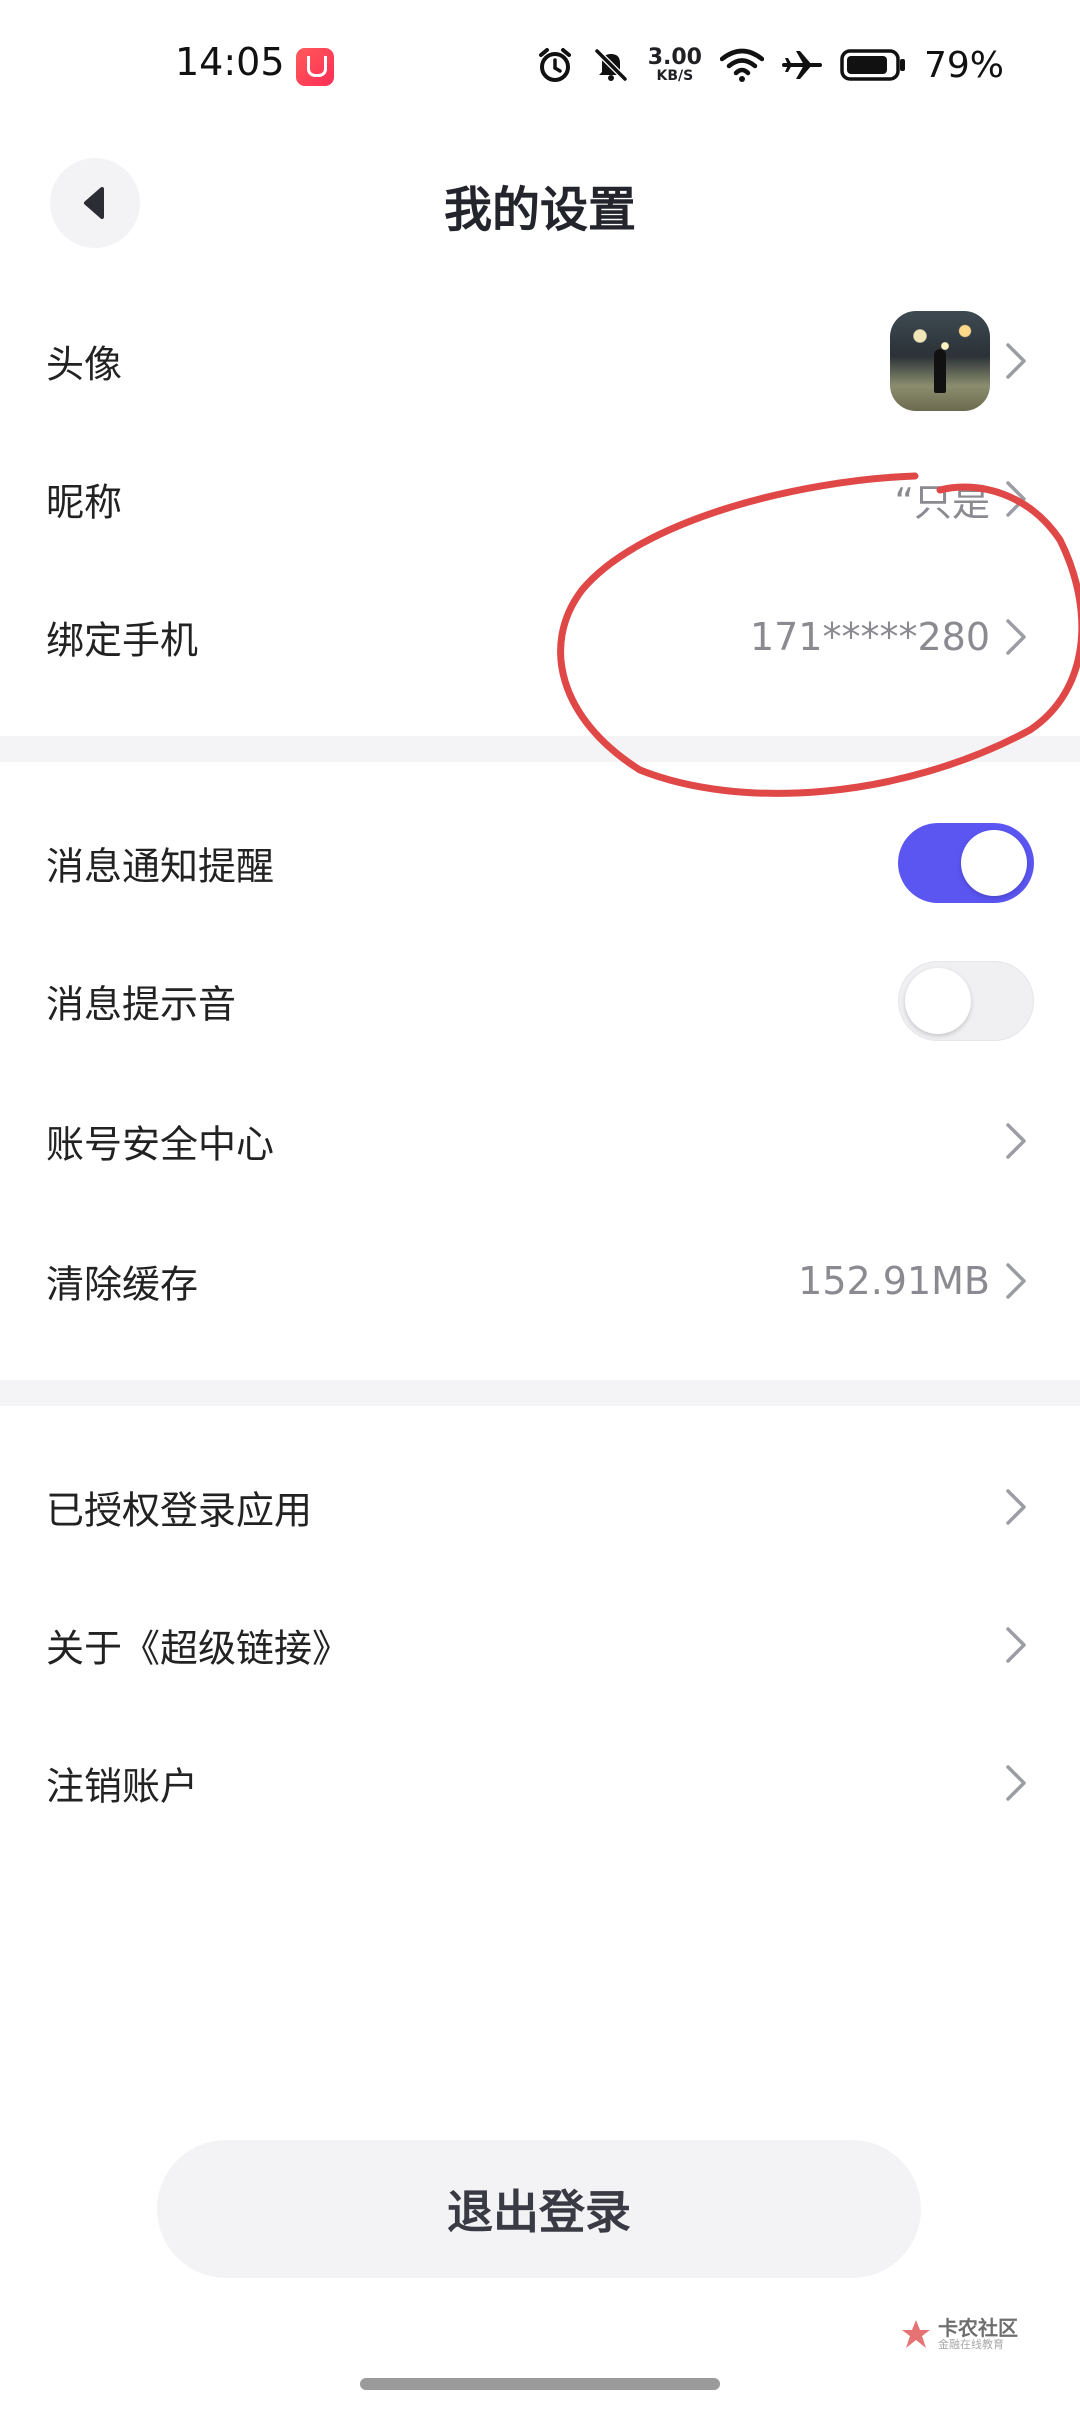 The image size is (1080, 2412). Describe the element at coordinates (916, 2334) in the screenshot. I see `watermark-logo-icon` at that location.